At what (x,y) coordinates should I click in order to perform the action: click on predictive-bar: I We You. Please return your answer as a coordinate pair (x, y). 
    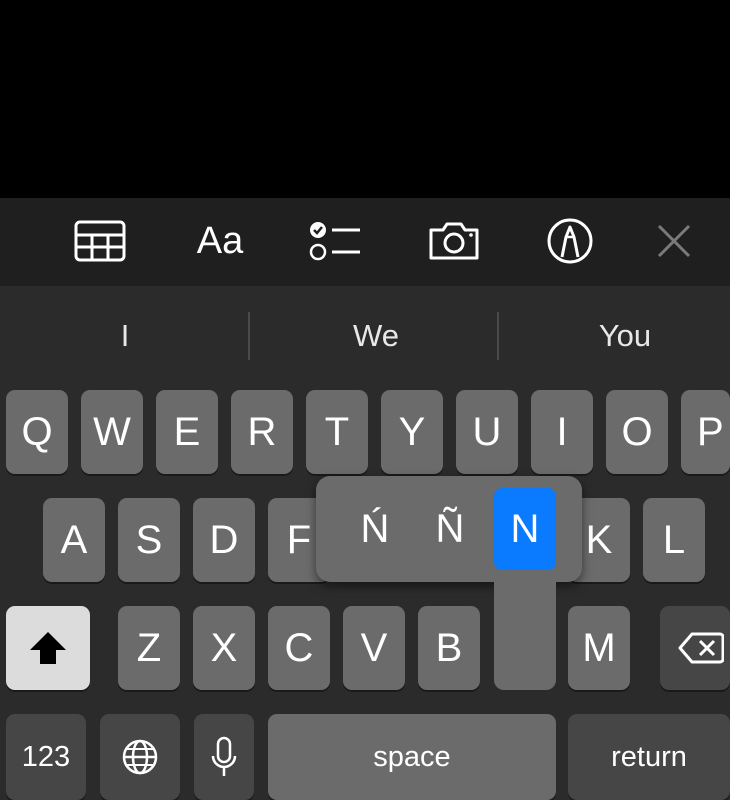
    Looking at the image, I should click on (365, 336).